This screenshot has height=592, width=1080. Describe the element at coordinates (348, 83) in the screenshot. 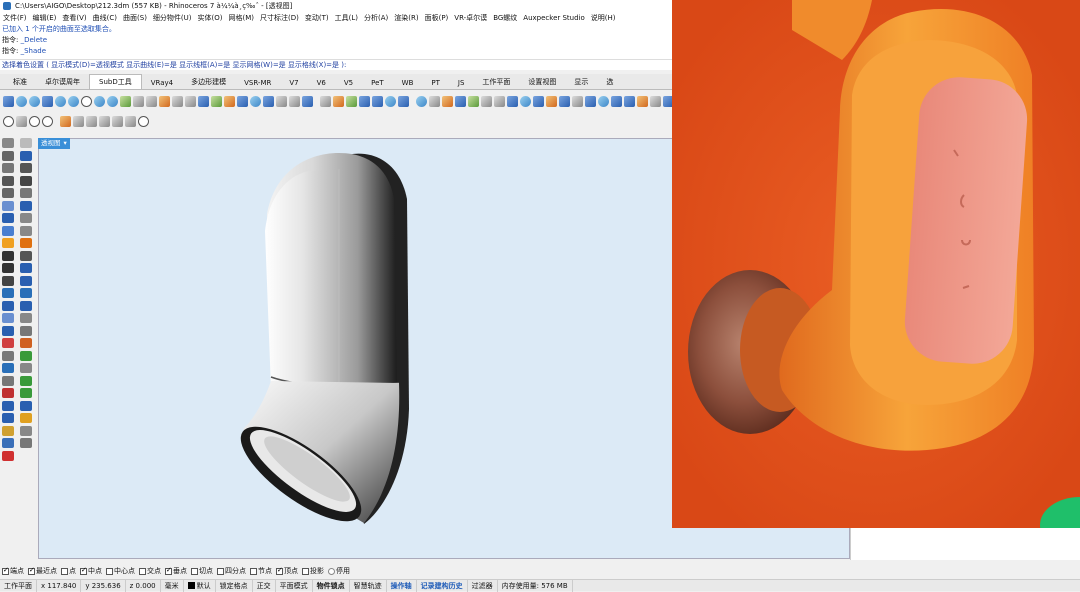

I see `toolbar-tab: V5` at that location.